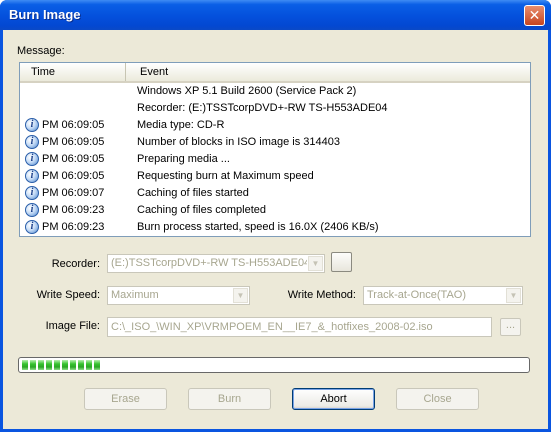 This screenshot has width=551, height=432. What do you see at coordinates (178, 295) in the screenshot?
I see `write-speed-select: Maximum ▼` at bounding box center [178, 295].